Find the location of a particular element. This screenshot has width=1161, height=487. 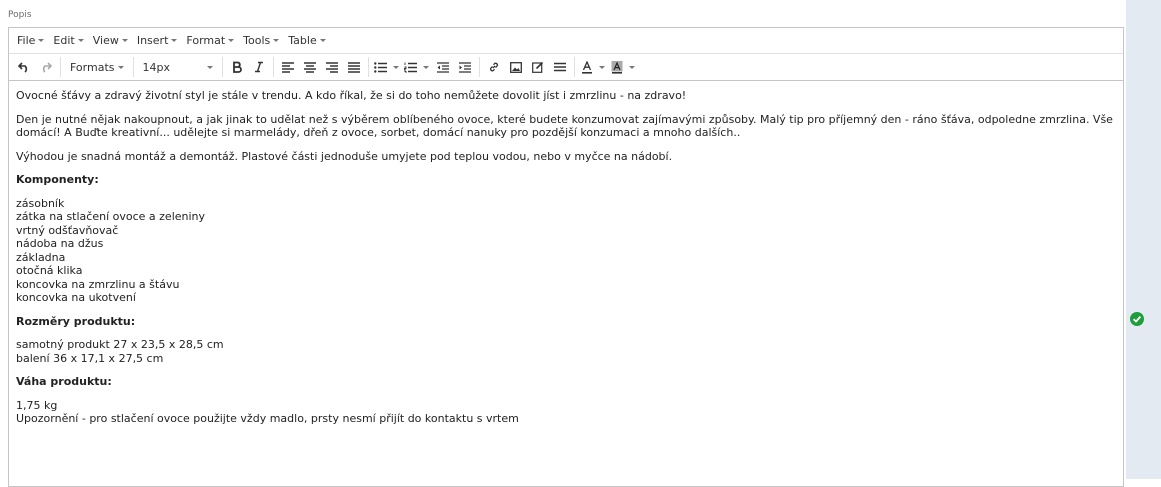

check-circle-icon is located at coordinates (1137, 319).